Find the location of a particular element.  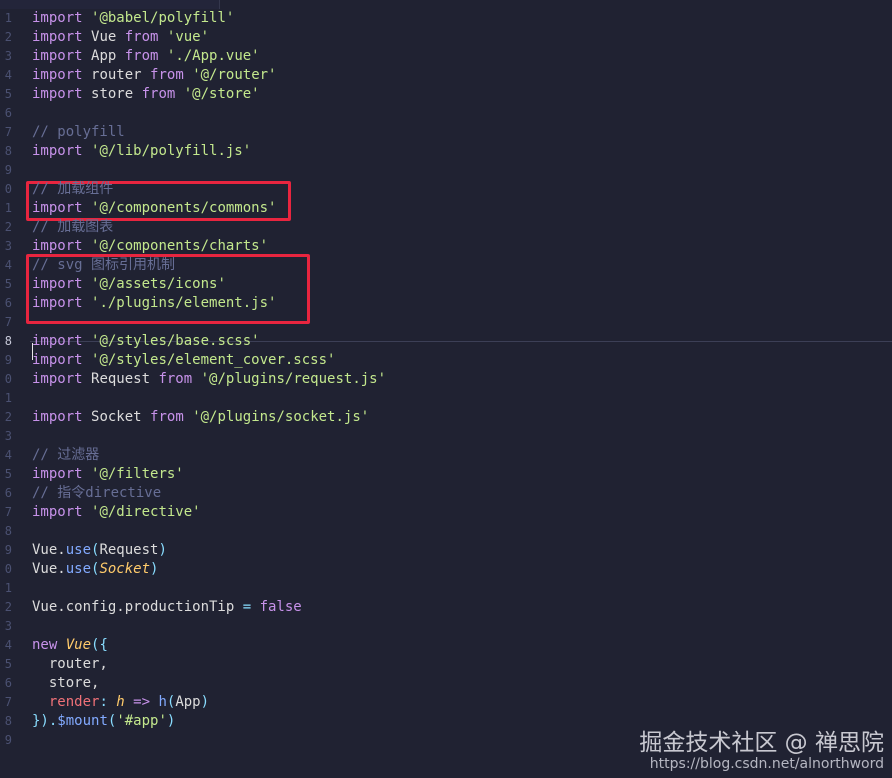

code-token: // 加载组件 is located at coordinates (73, 189).